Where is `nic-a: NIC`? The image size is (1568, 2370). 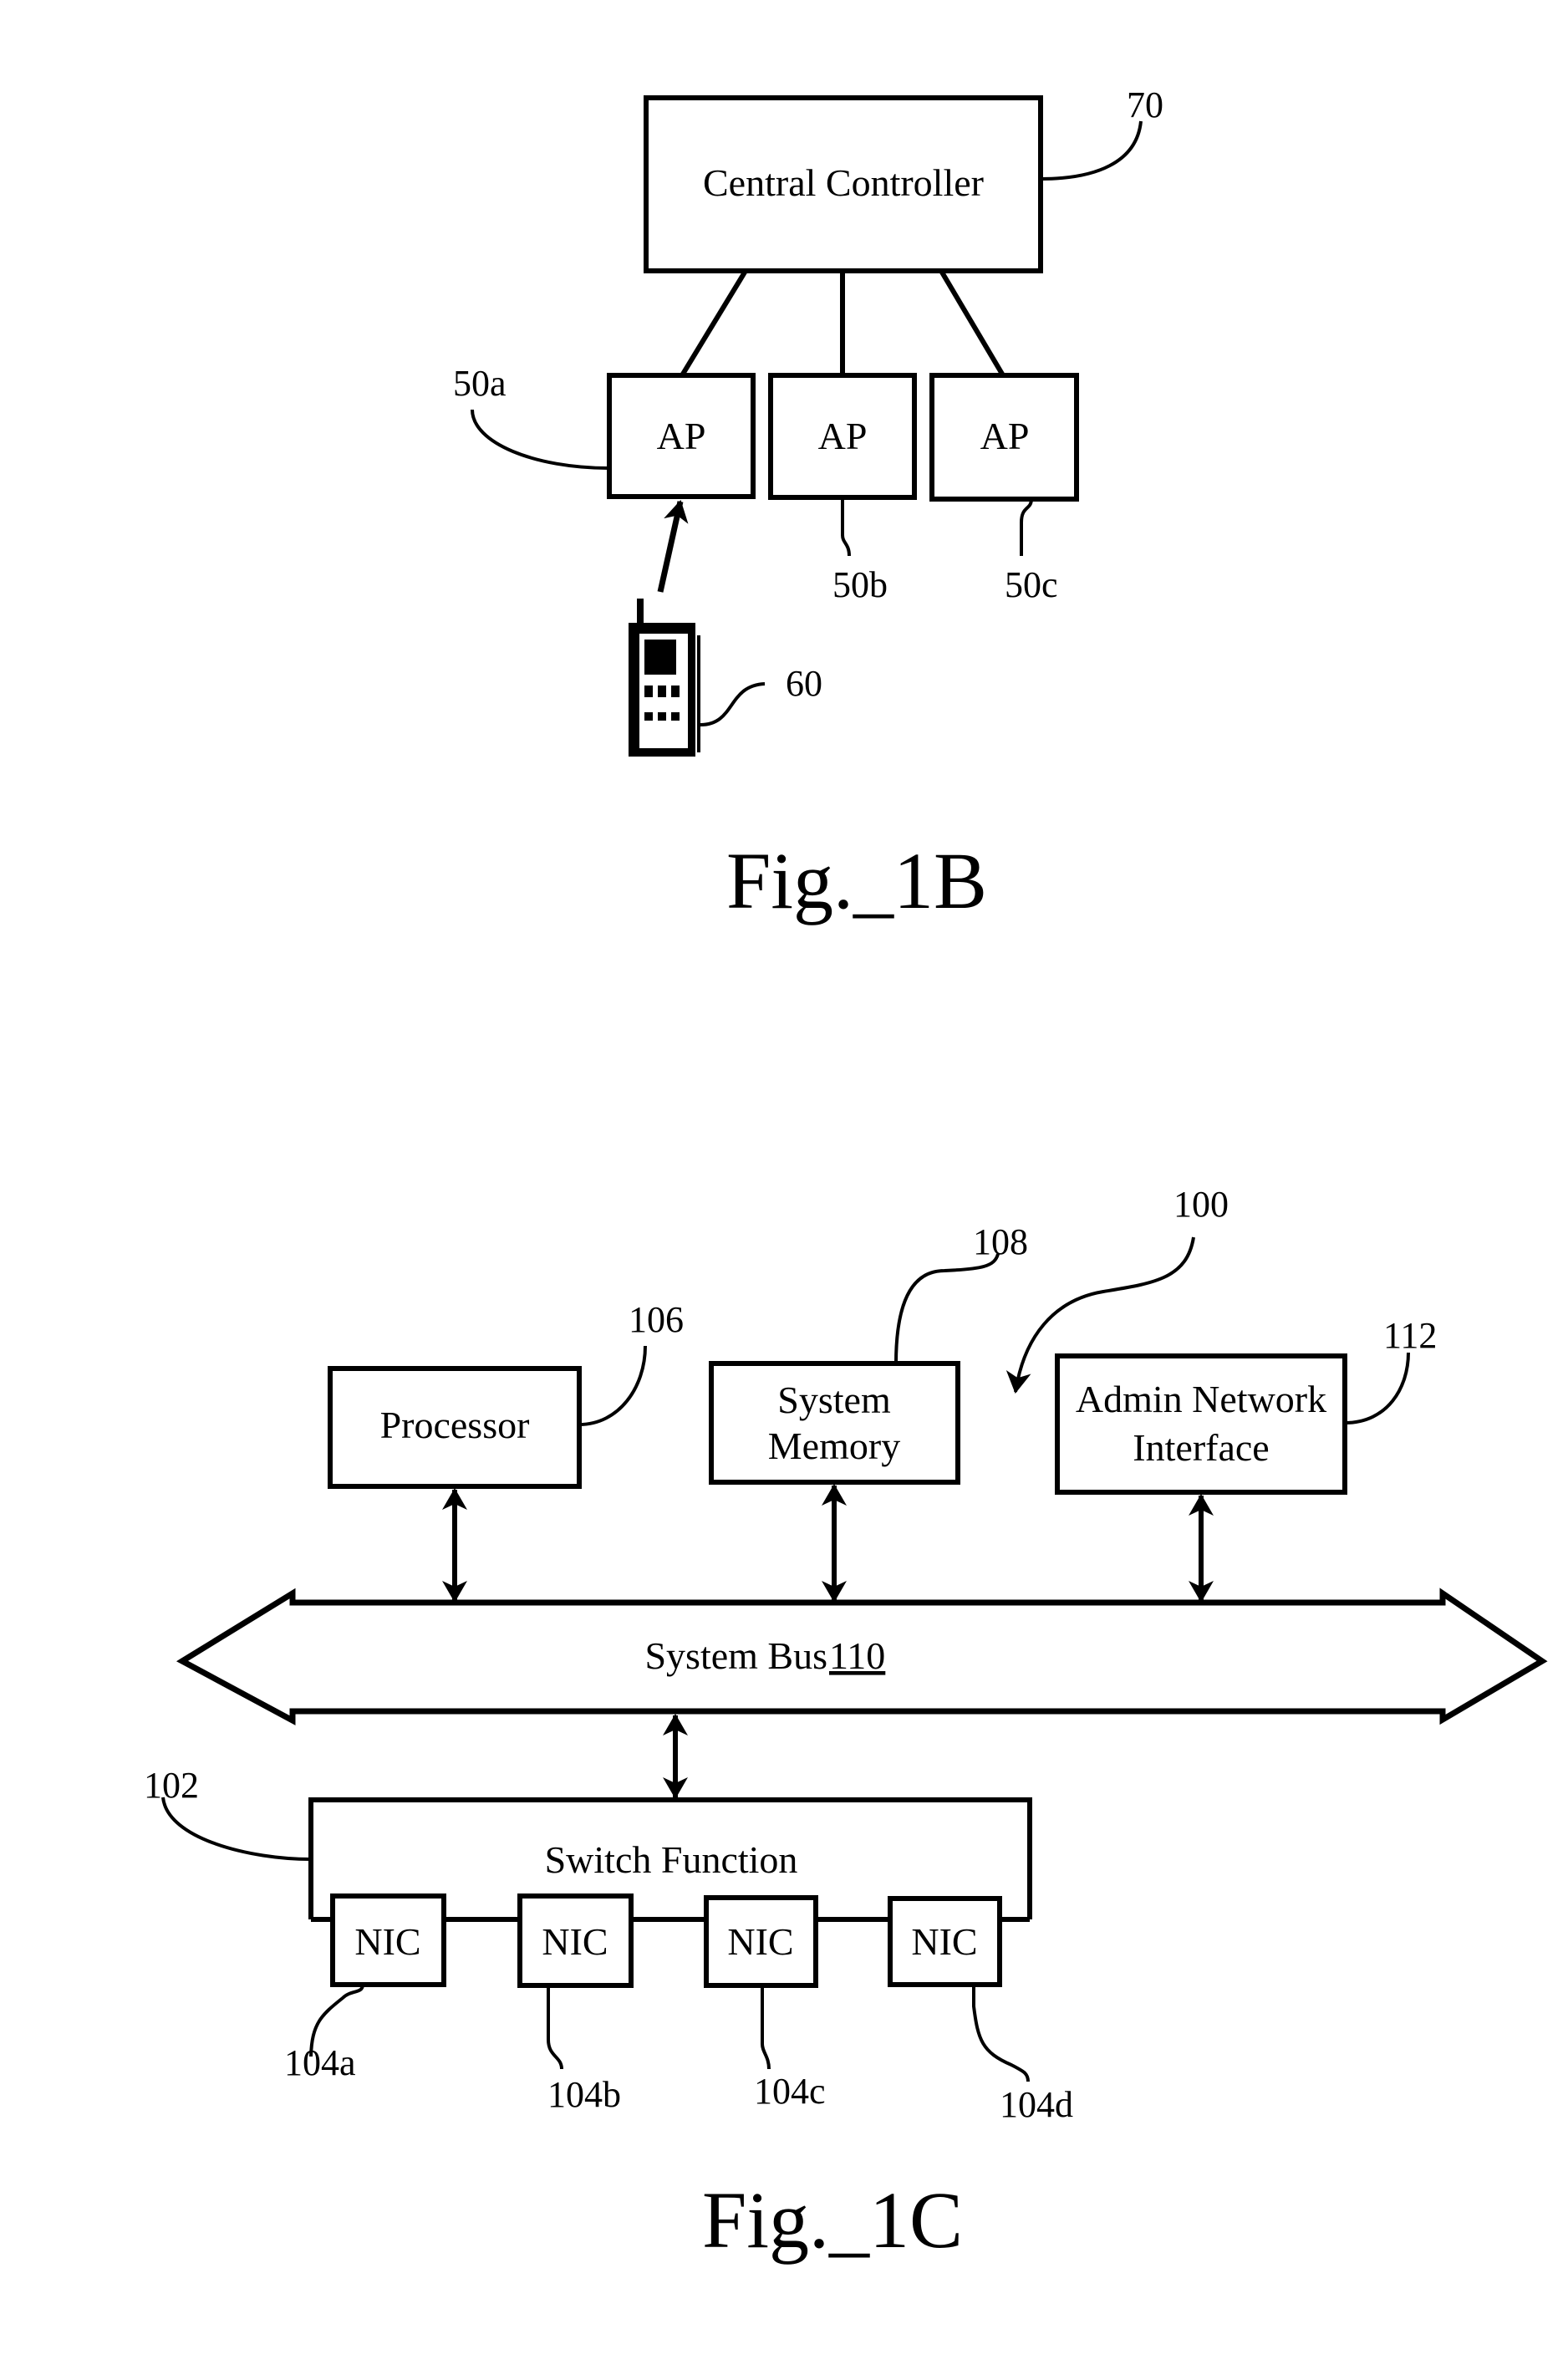
nic-a: NIC is located at coordinates (388, 1940).